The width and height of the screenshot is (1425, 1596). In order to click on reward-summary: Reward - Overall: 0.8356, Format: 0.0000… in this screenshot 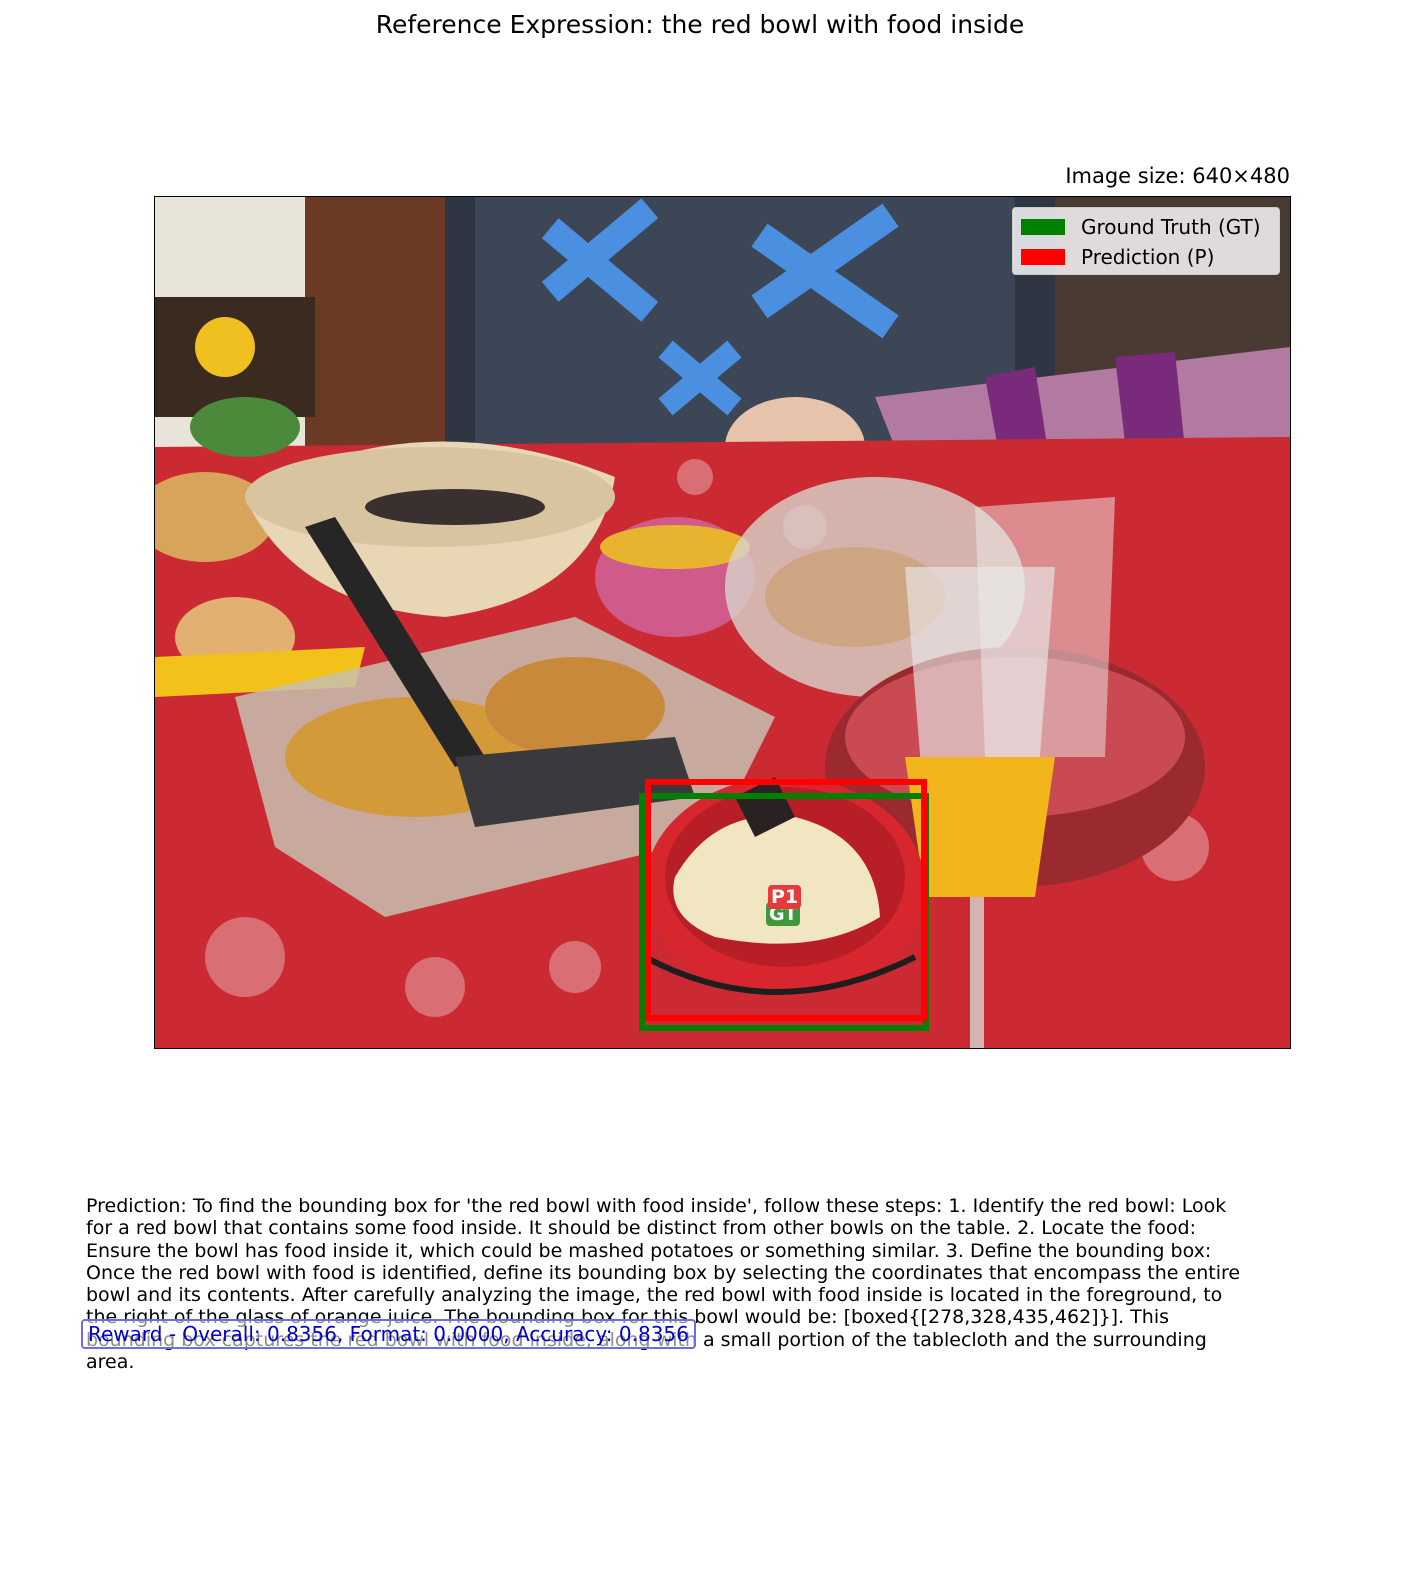, I will do `click(388, 1334)`.